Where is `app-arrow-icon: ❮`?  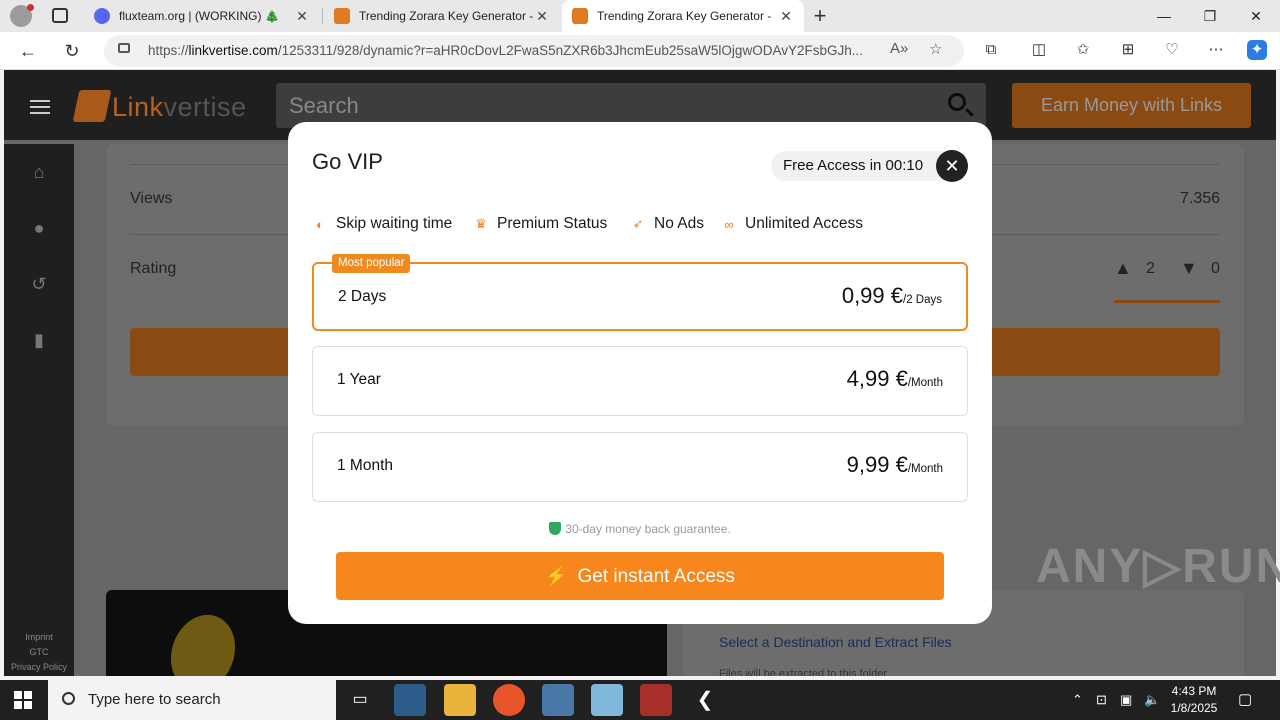
app-arrow-icon: ❮ is located at coordinates (705, 700).